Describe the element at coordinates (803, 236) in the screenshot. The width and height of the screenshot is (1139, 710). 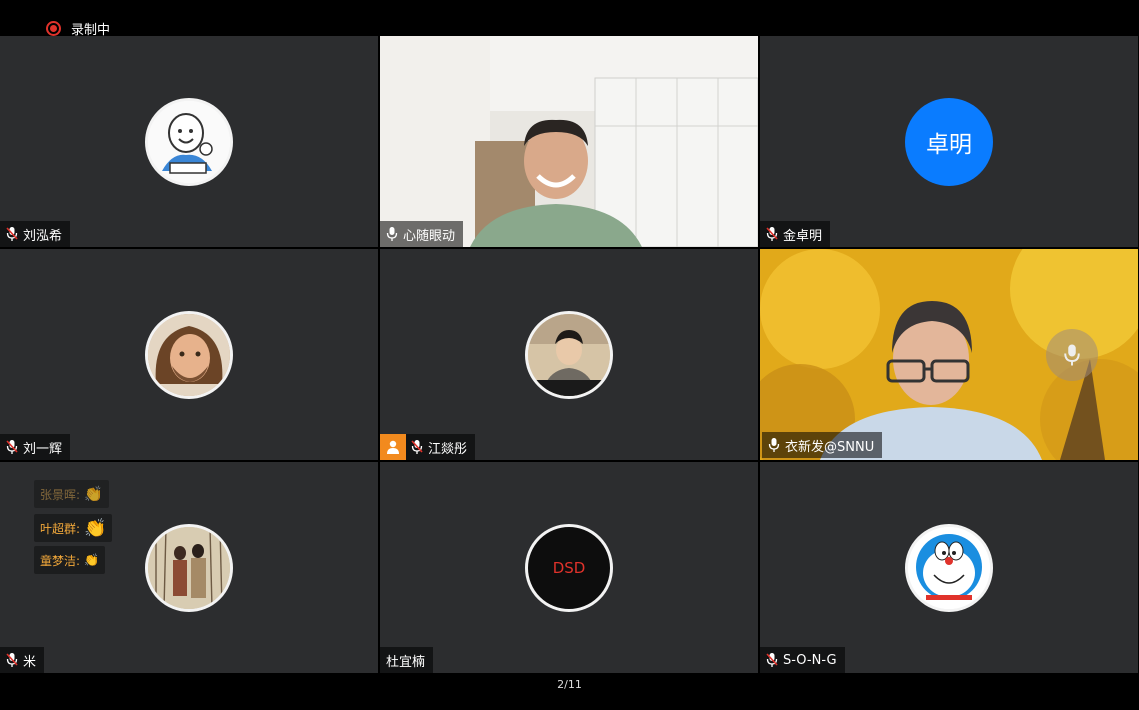
I see `participant-name: 金卓明` at that location.